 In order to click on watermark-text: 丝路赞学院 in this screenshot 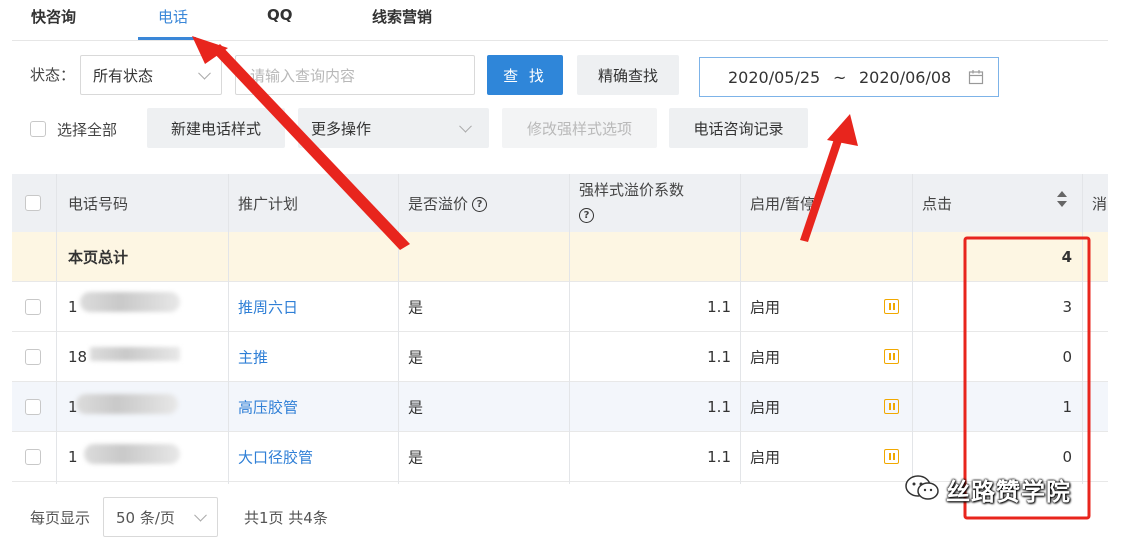, I will do `click(1008, 492)`.